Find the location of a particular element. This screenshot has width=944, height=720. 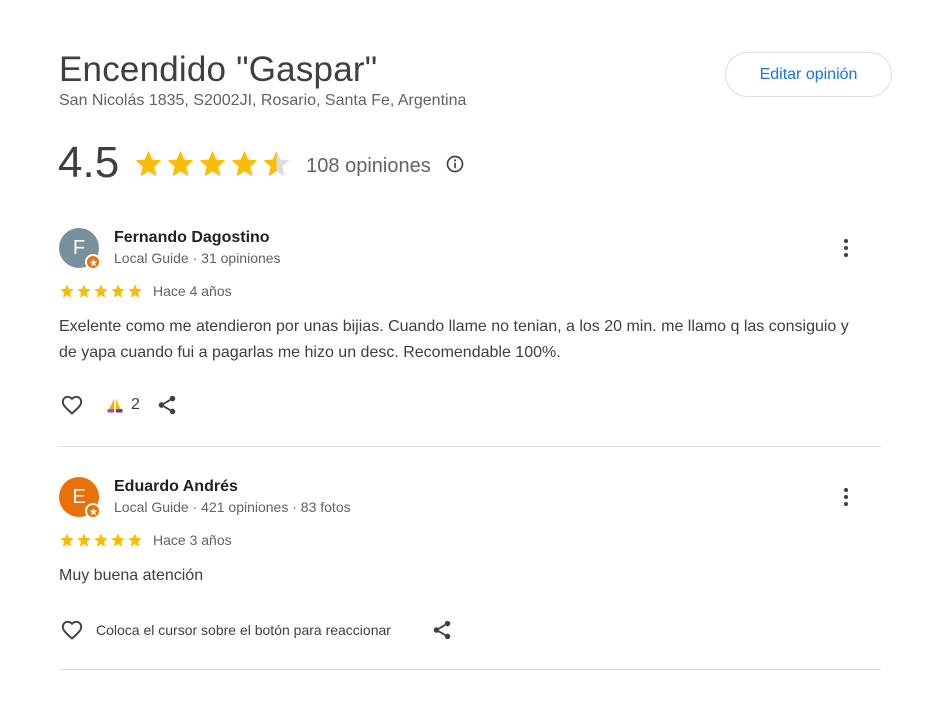

review-stars-row: Hace 4 años is located at coordinates (145, 291).